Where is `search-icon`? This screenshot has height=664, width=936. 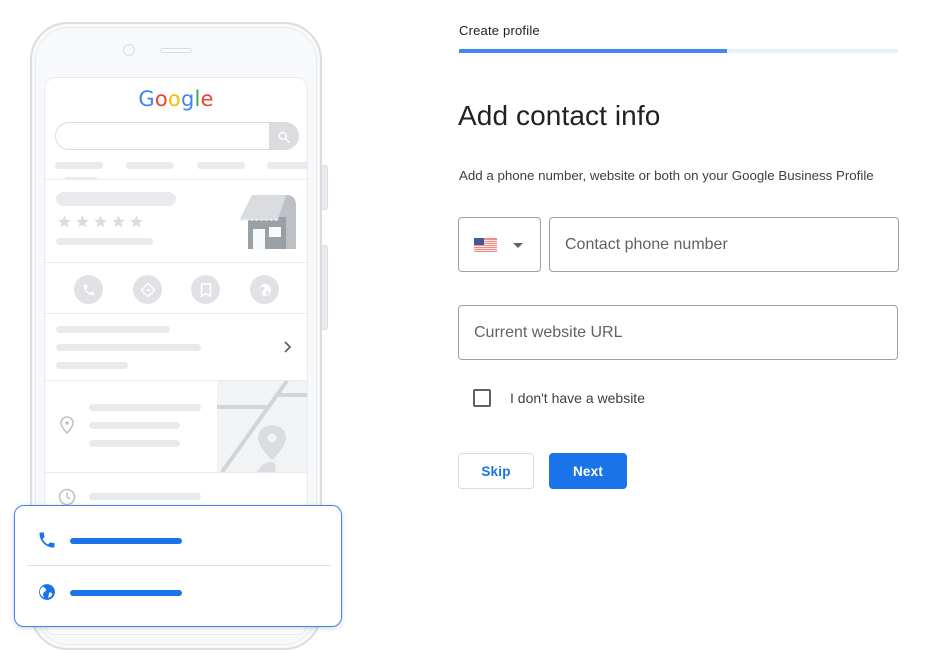
search-icon is located at coordinates (283, 136).